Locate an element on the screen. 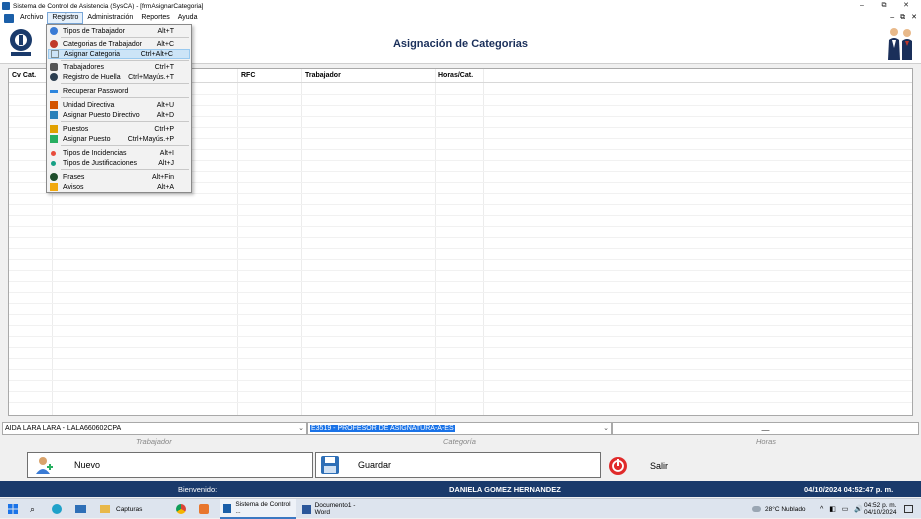  floppy-disk-icon is located at coordinates (330, 465).